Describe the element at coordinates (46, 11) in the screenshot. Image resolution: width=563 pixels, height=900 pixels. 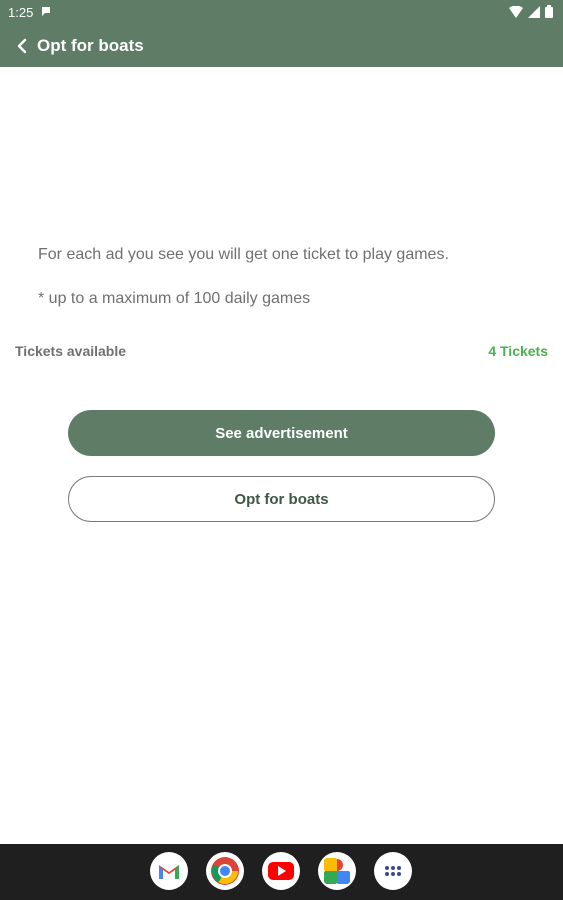
I see `notification-icon` at that location.